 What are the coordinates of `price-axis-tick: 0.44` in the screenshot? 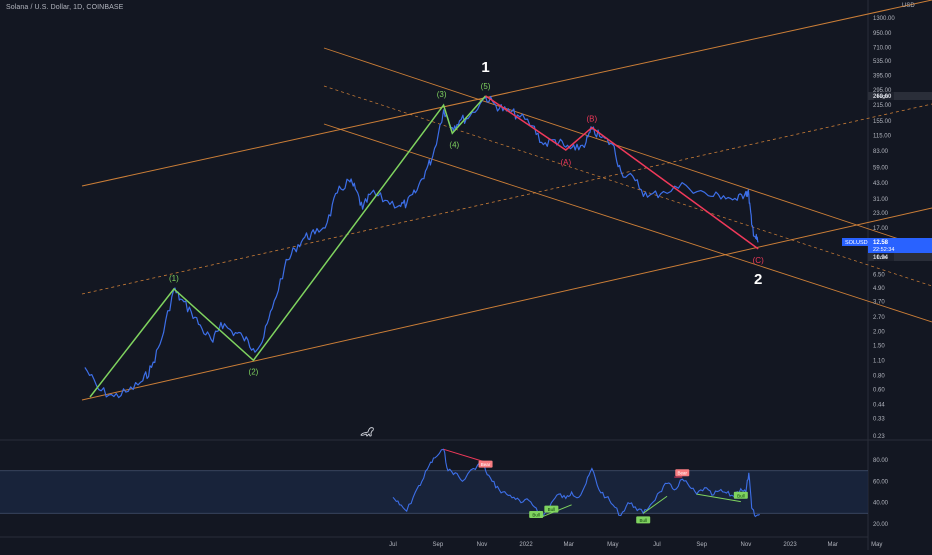 It's located at (879, 406).